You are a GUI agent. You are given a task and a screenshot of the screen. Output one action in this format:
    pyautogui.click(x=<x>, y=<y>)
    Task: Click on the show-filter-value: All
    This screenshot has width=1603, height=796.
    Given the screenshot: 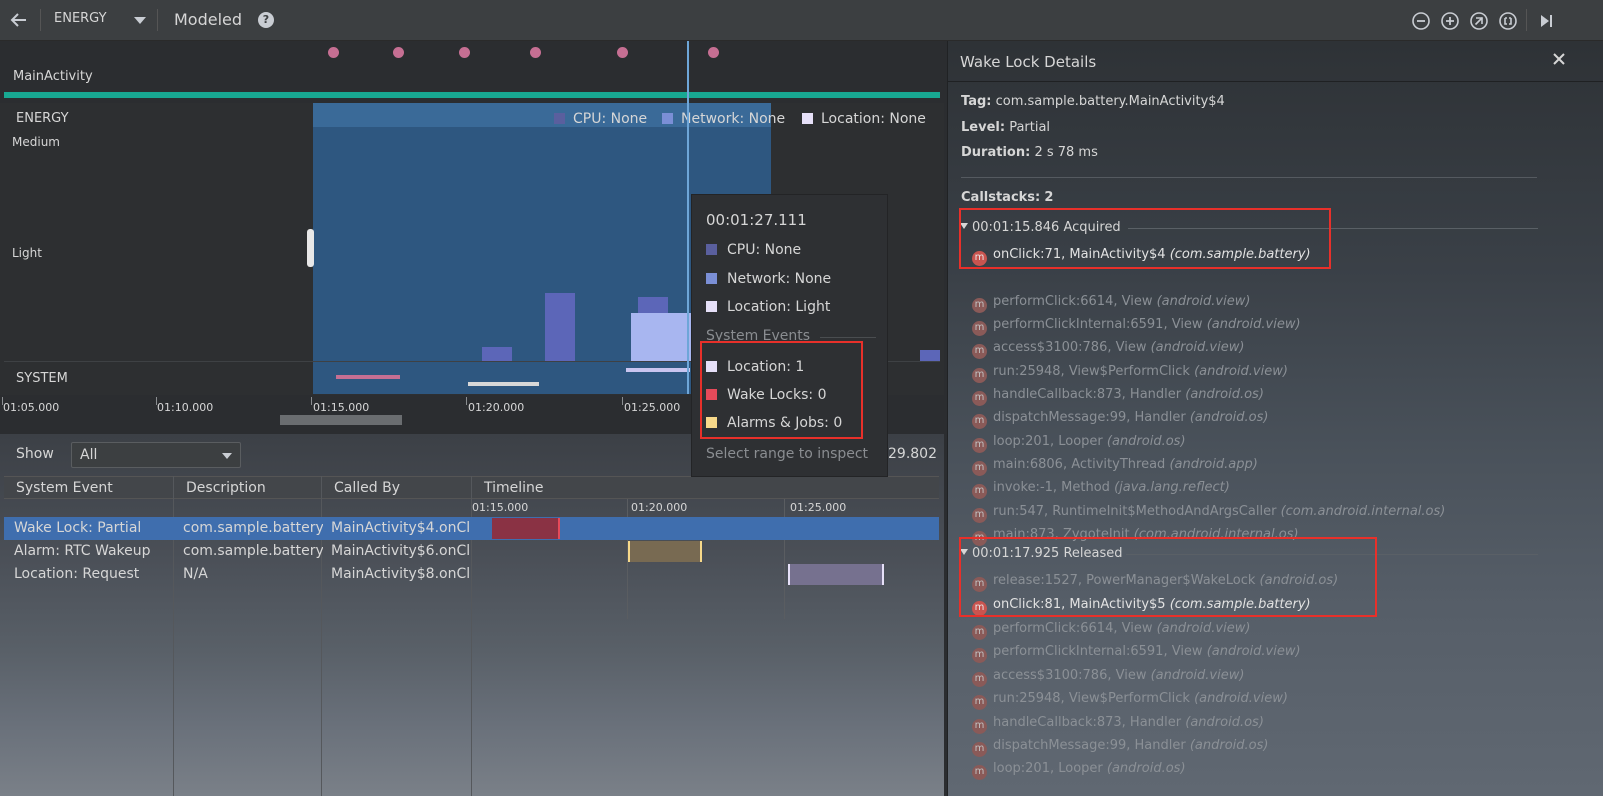 What is the action you would take?
    pyautogui.click(x=89, y=455)
    